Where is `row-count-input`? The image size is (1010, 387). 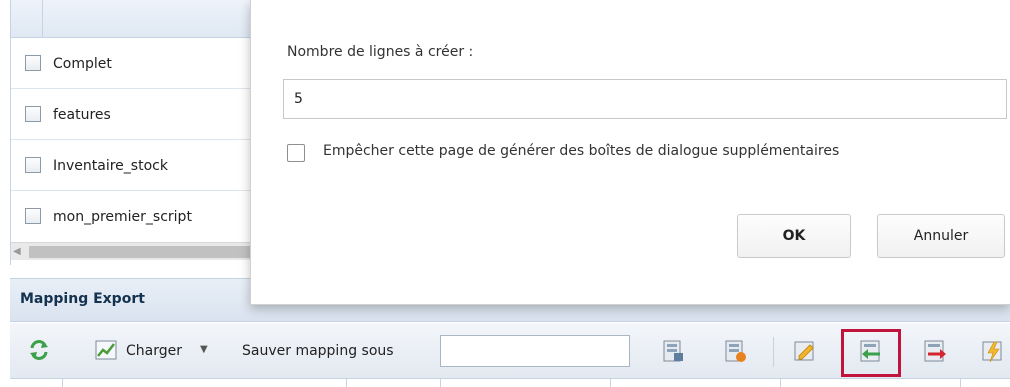 row-count-input is located at coordinates (645, 99).